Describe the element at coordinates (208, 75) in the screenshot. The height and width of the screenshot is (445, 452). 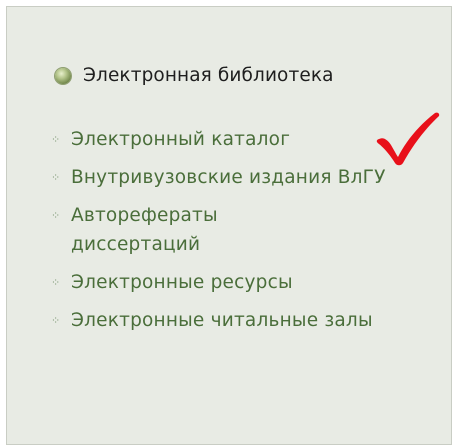
I see `panel-heading-text: Электронная библиотека` at that location.